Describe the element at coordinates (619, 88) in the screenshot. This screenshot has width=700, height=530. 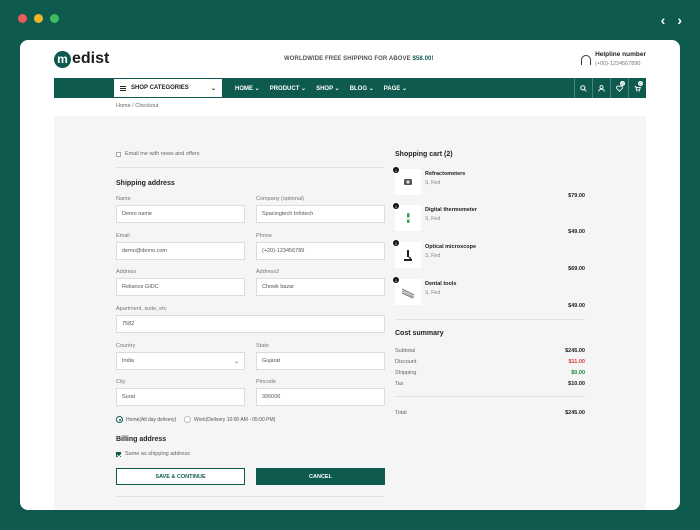
I see `heart-icon: 0` at that location.